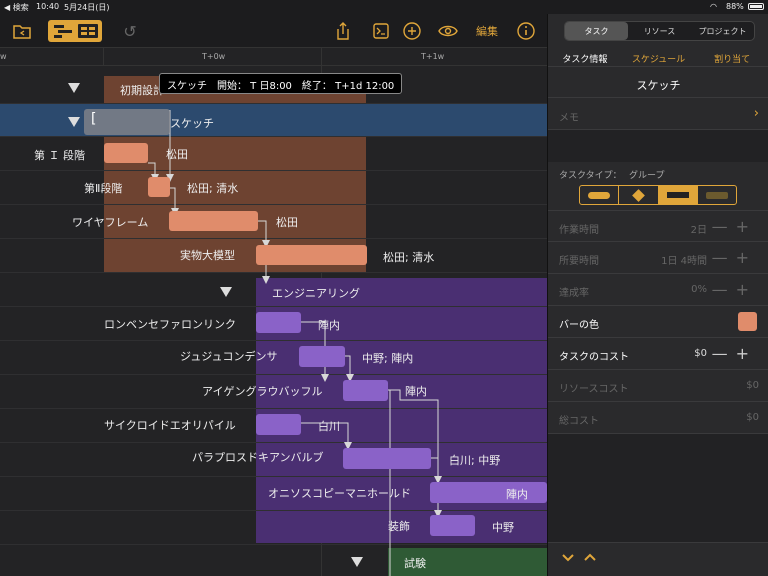  I want to click on bar-wireframe, so click(213, 221).